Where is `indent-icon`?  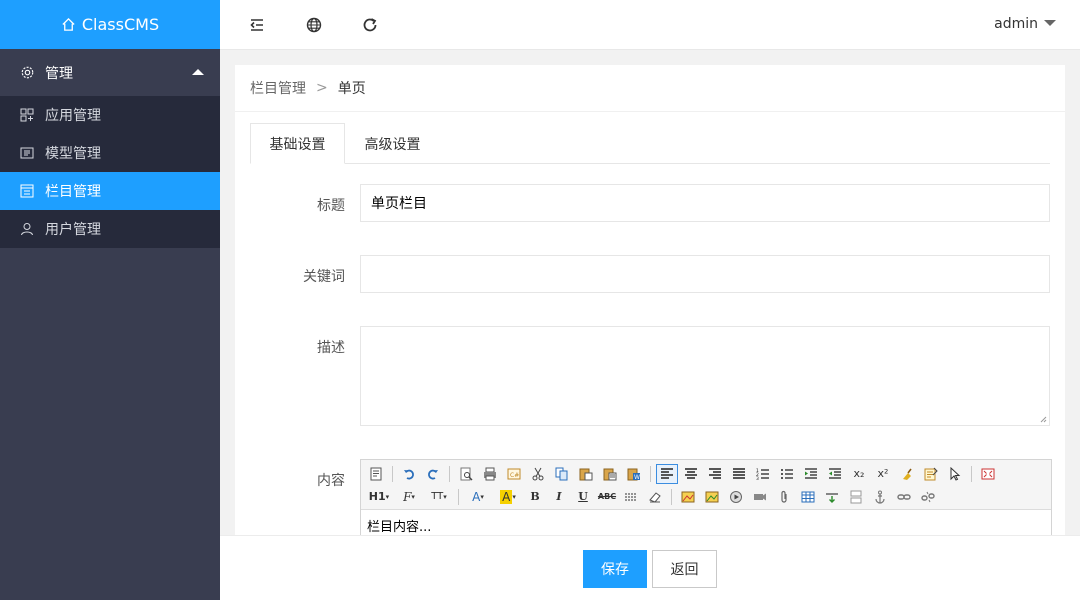
indent-icon is located at coordinates (811, 474).